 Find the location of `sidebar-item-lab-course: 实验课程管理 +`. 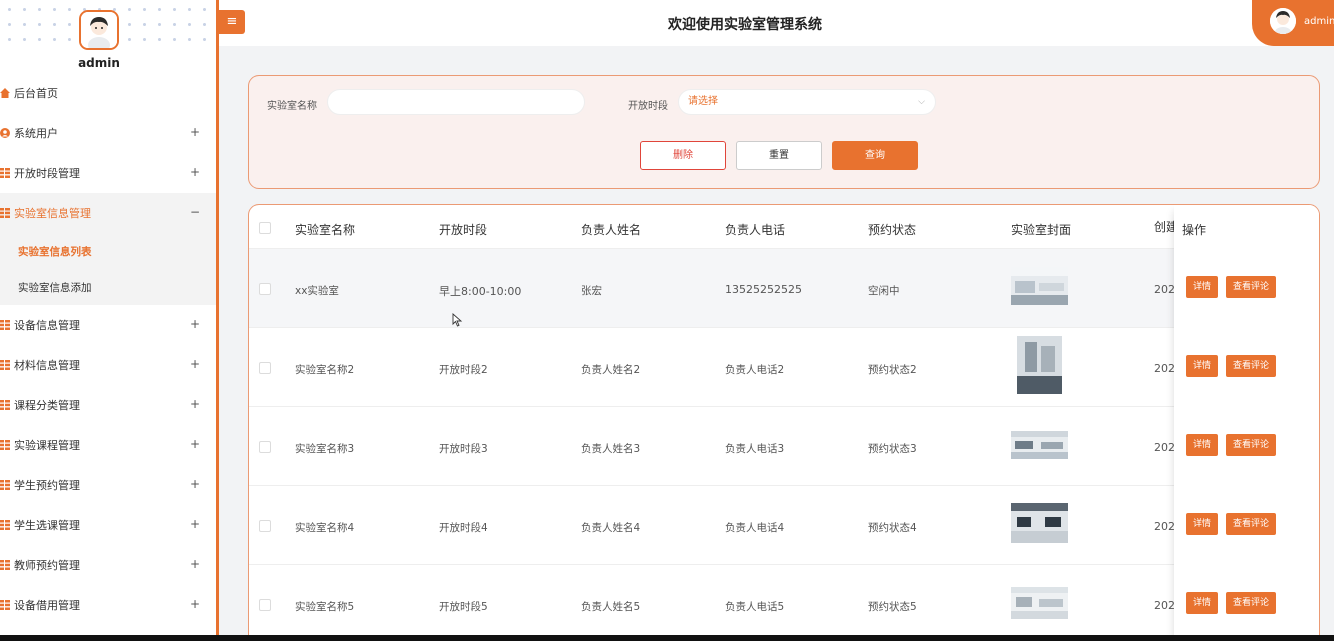

sidebar-item-lab-course: 实验课程管理 + is located at coordinates (108, 445).